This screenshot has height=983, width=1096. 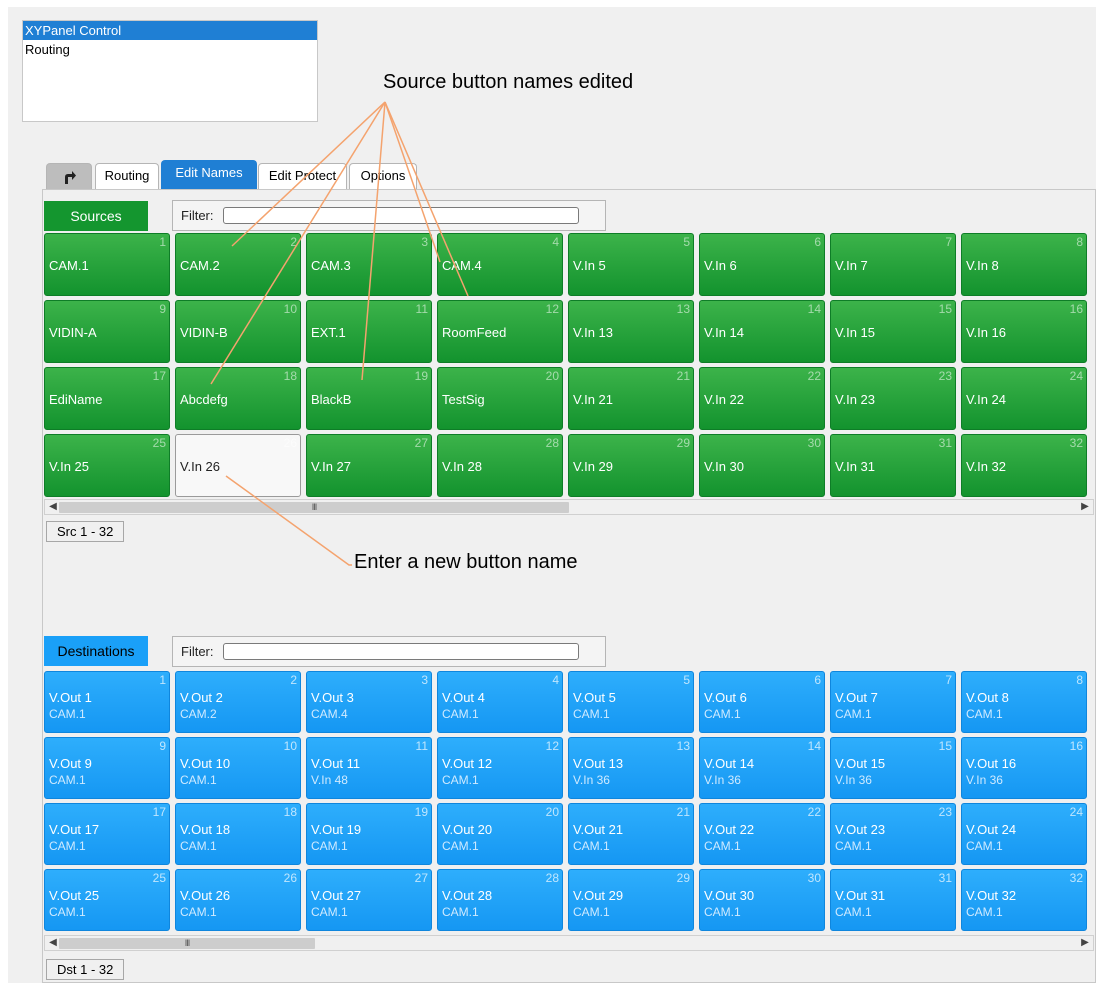 I want to click on destination-button: 2 V.Out 2 CAM.2, so click(x=238, y=702).